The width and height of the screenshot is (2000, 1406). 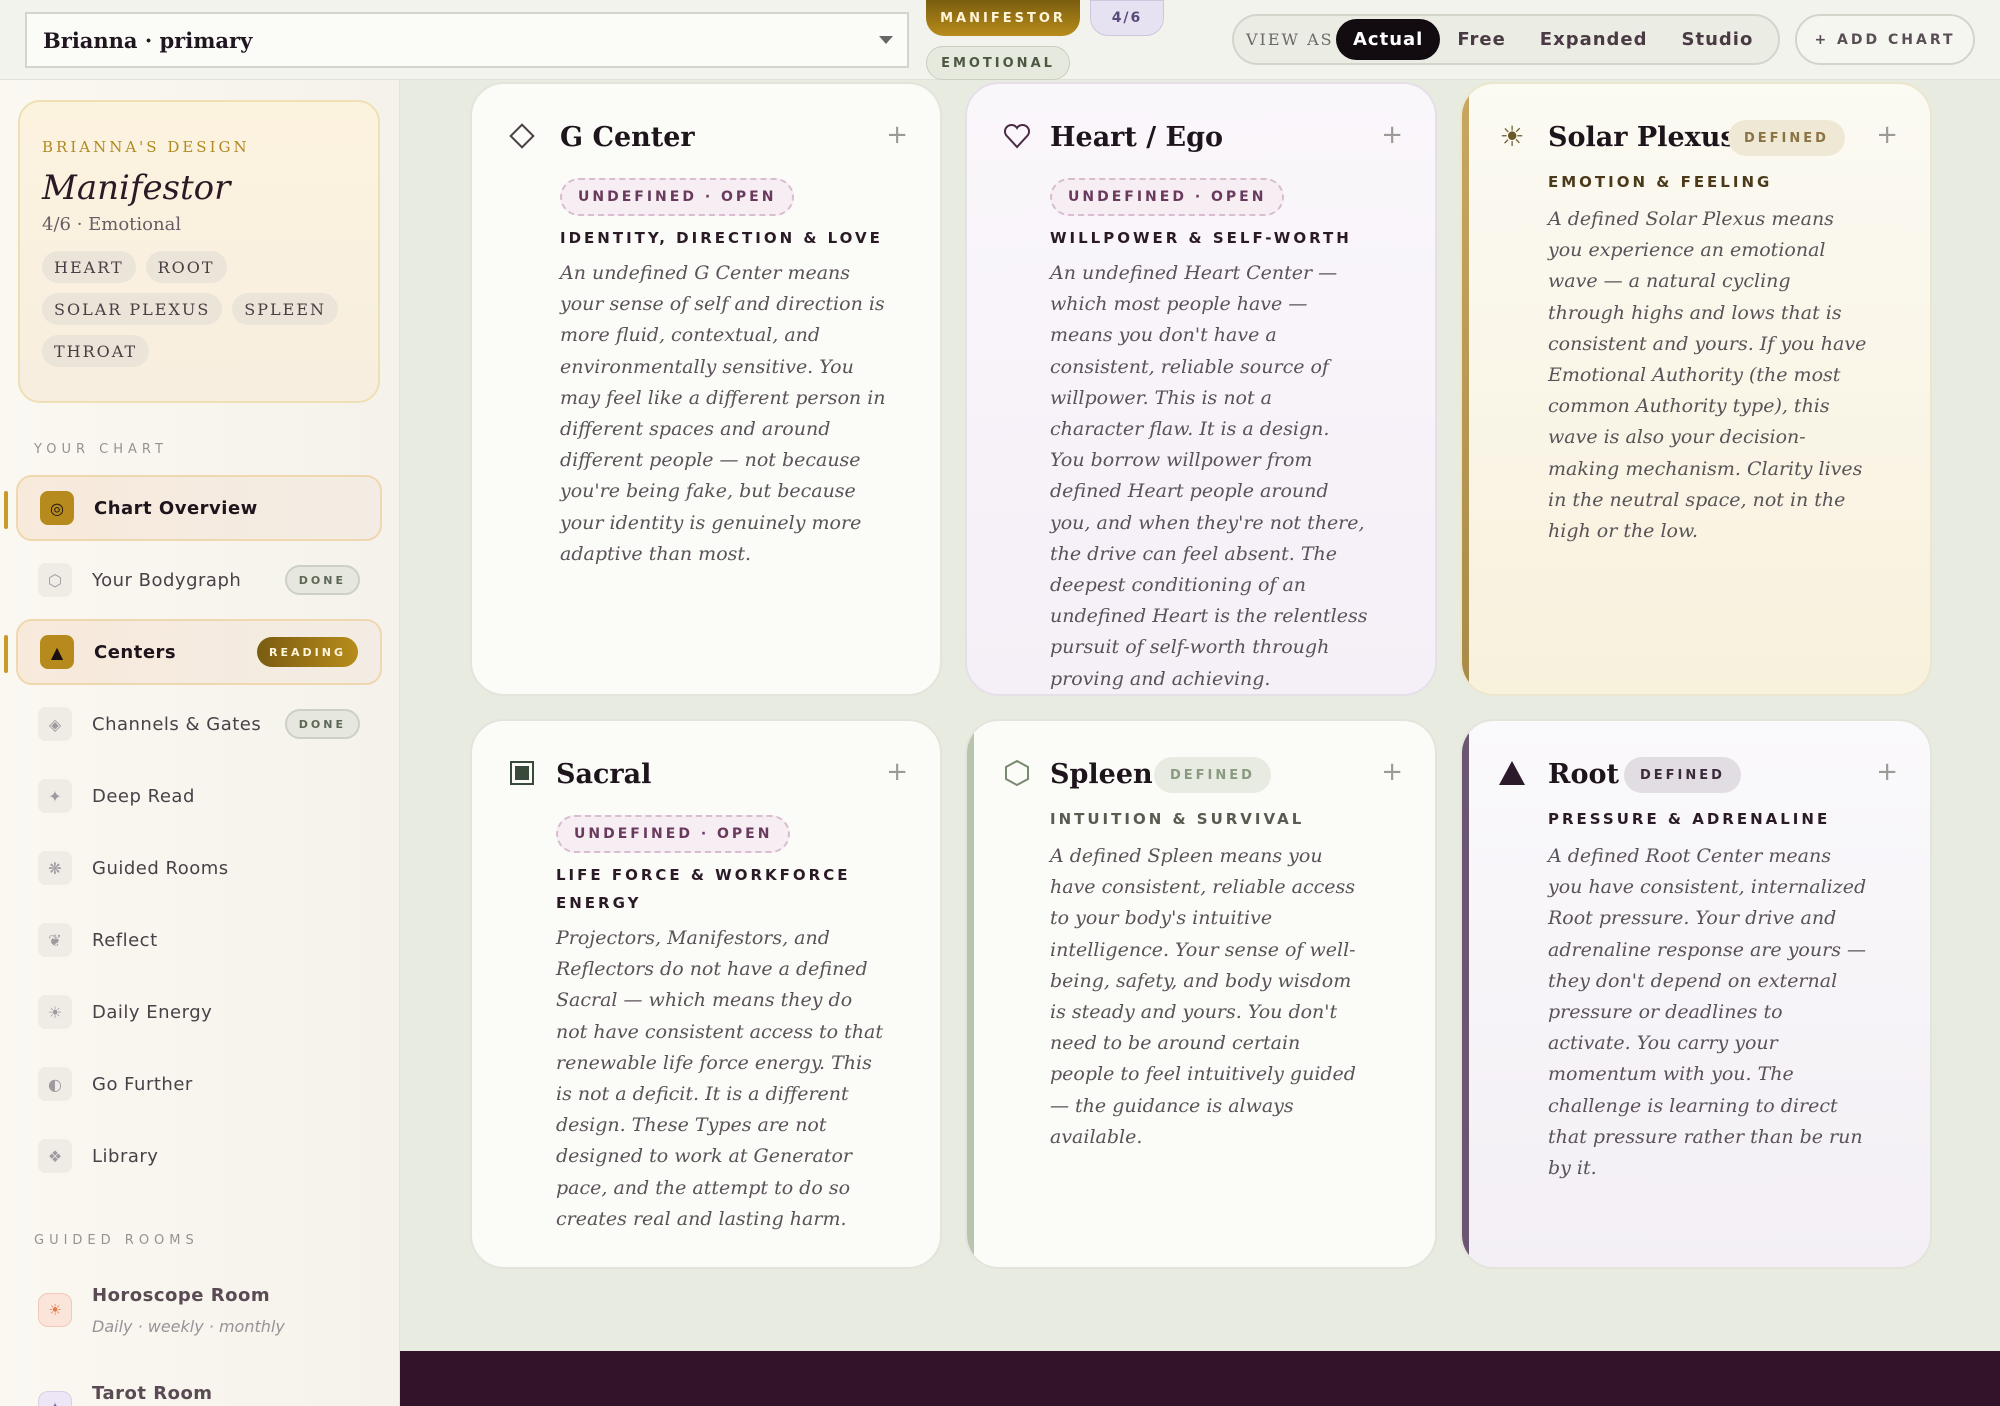 What do you see at coordinates (152, 1012) in the screenshot?
I see `sidebar-item-label: Daily Energy` at bounding box center [152, 1012].